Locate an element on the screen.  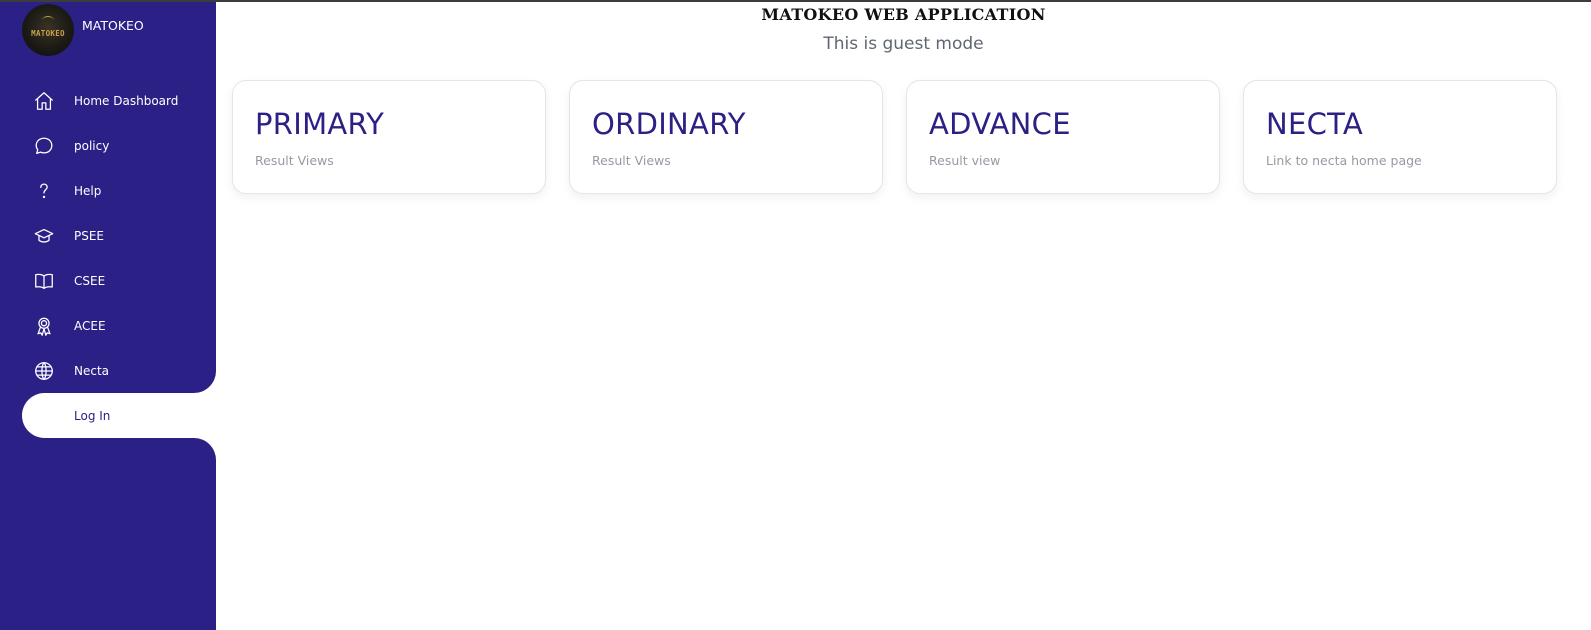
card-subtitle: Result view is located at coordinates (965, 160).